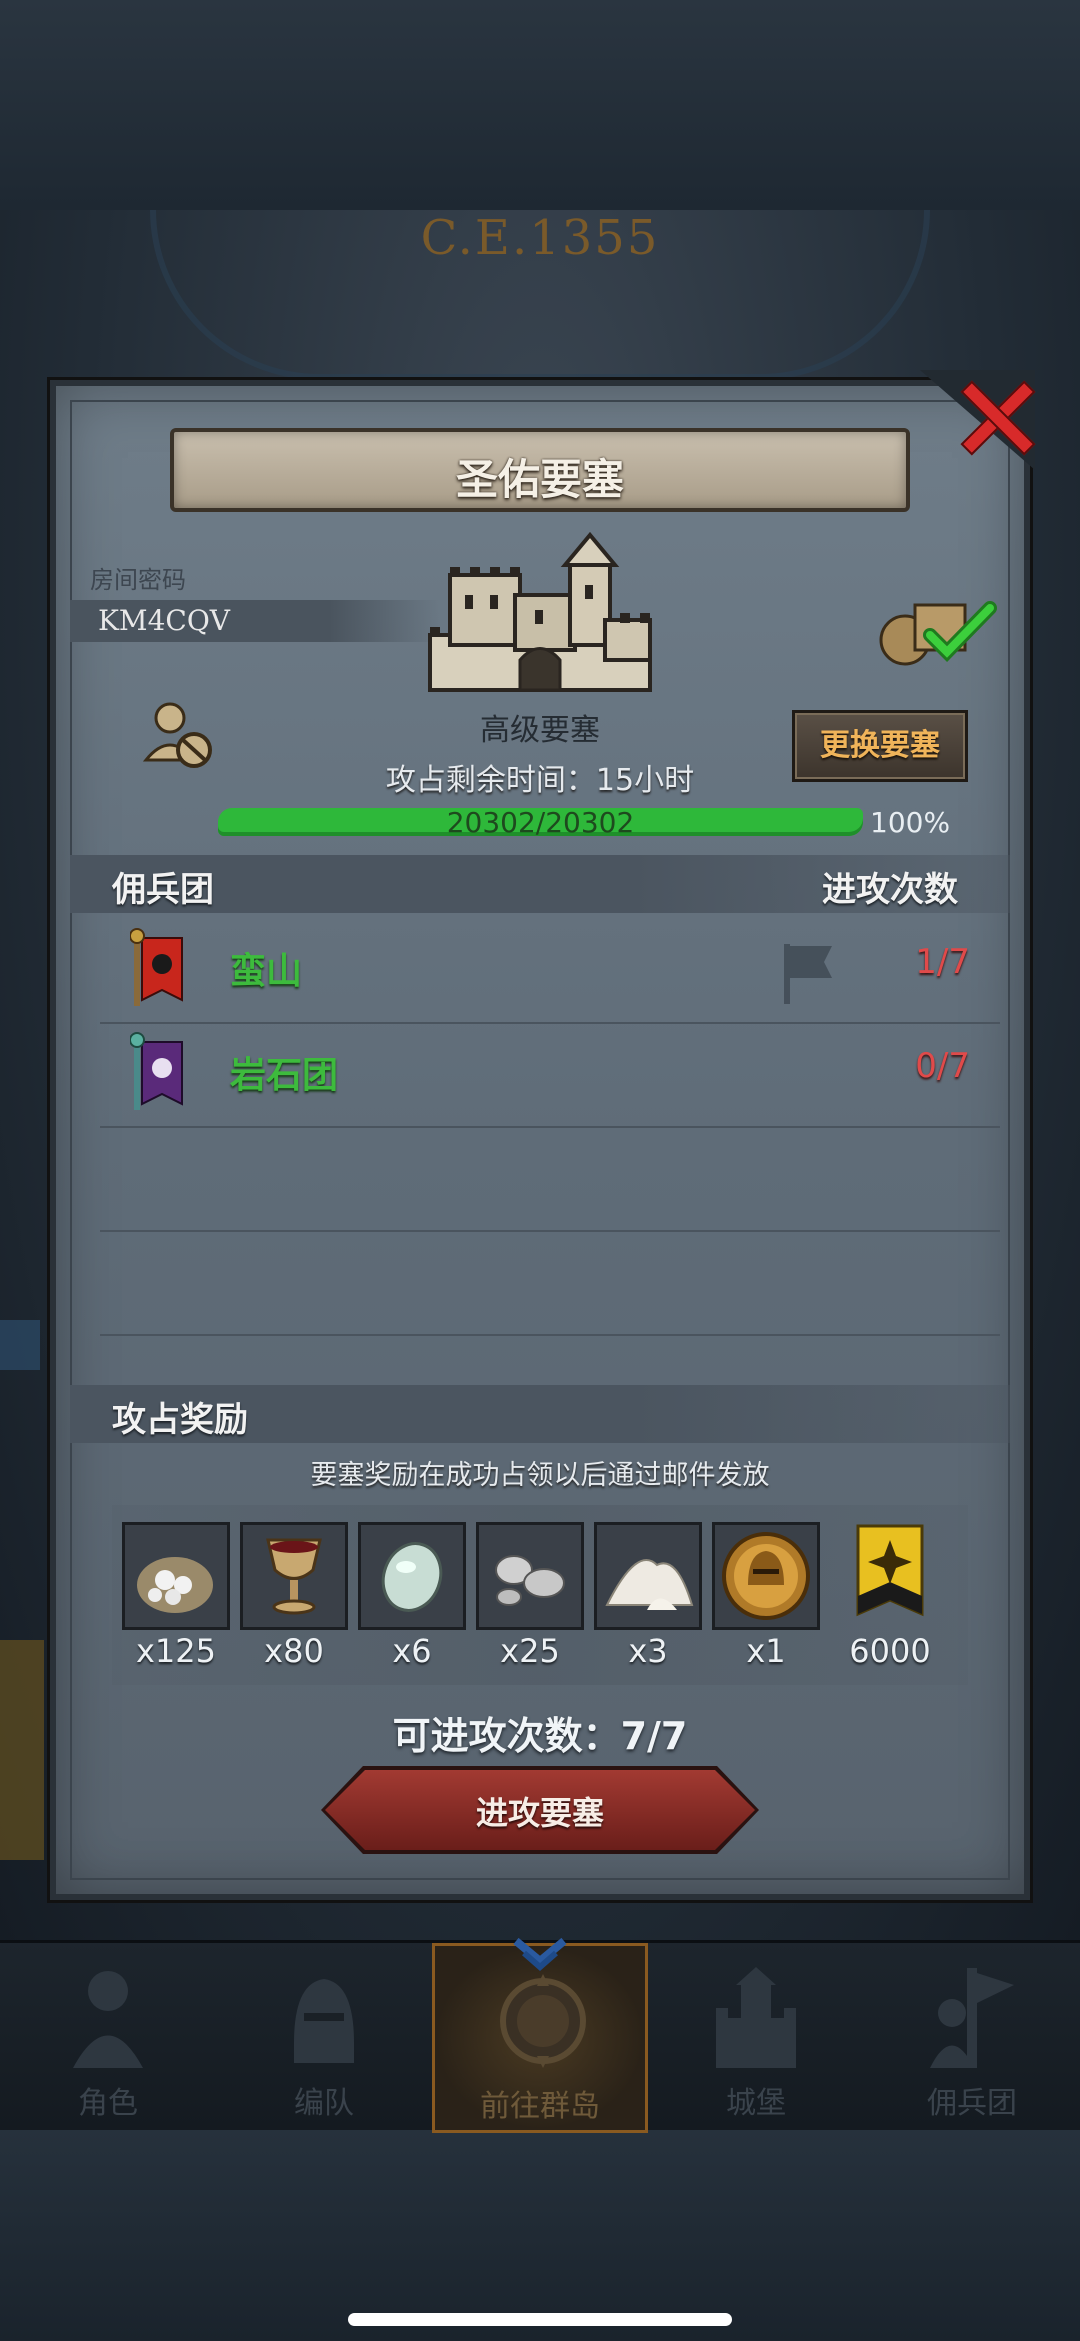 The image size is (1080, 2341). Describe the element at coordinates (648, 1576) in the screenshot. I see `white-powder-icon` at that location.